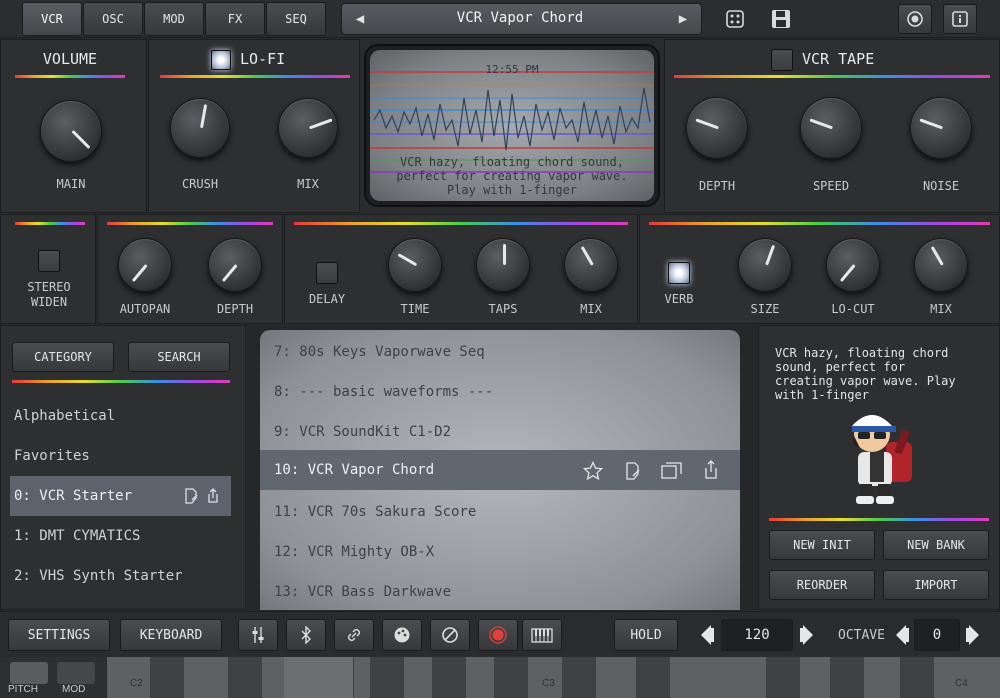  I want to click on verb-toggle, so click(679, 273).